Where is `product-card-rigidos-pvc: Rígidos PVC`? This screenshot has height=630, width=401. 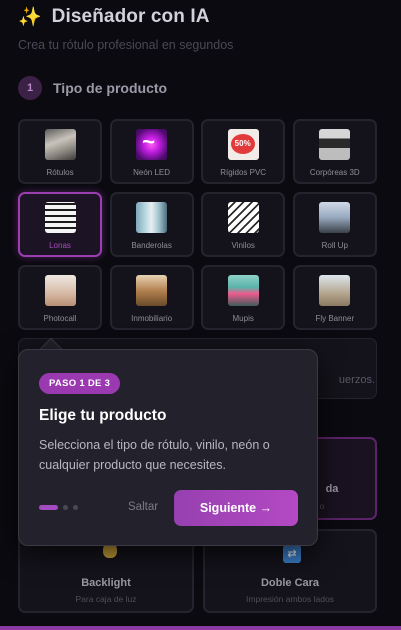
product-card-rigidos-pvc: Rígidos PVC is located at coordinates (243, 151).